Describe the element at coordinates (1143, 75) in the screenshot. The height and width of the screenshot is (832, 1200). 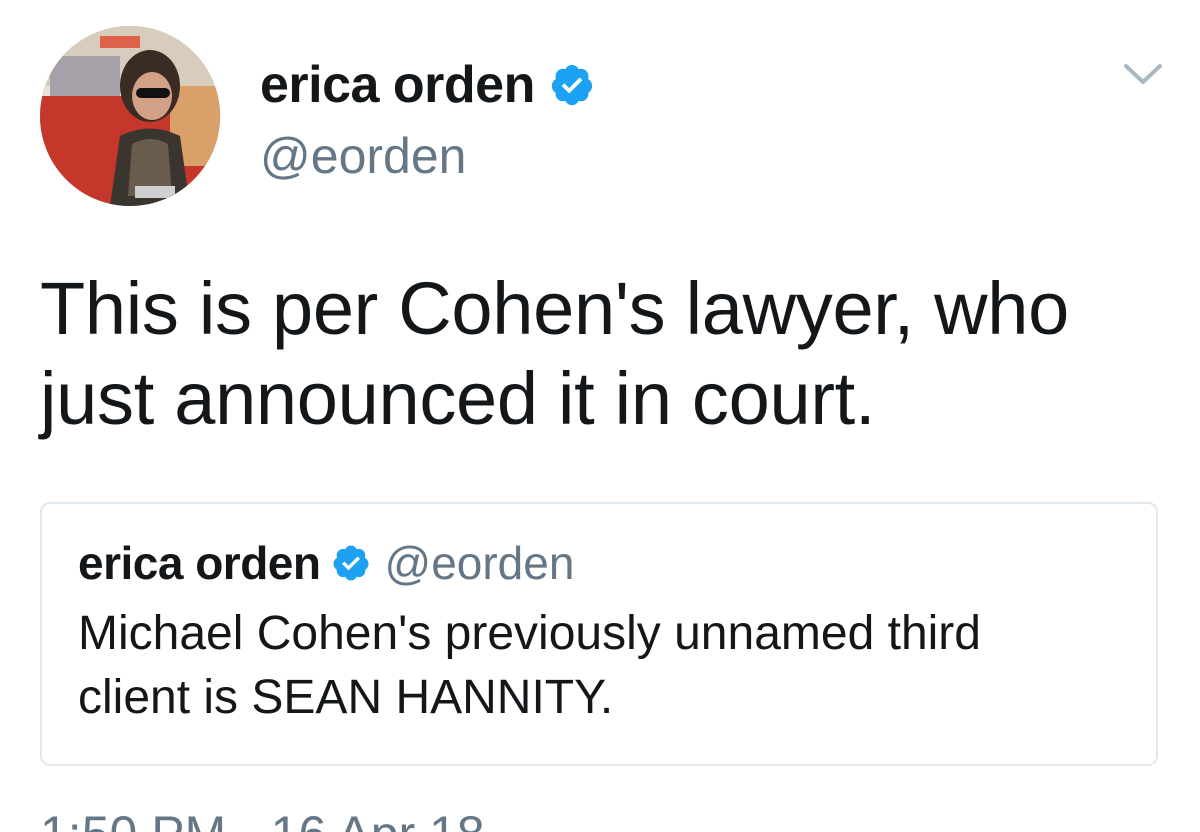
I see `chevron-down-icon` at that location.